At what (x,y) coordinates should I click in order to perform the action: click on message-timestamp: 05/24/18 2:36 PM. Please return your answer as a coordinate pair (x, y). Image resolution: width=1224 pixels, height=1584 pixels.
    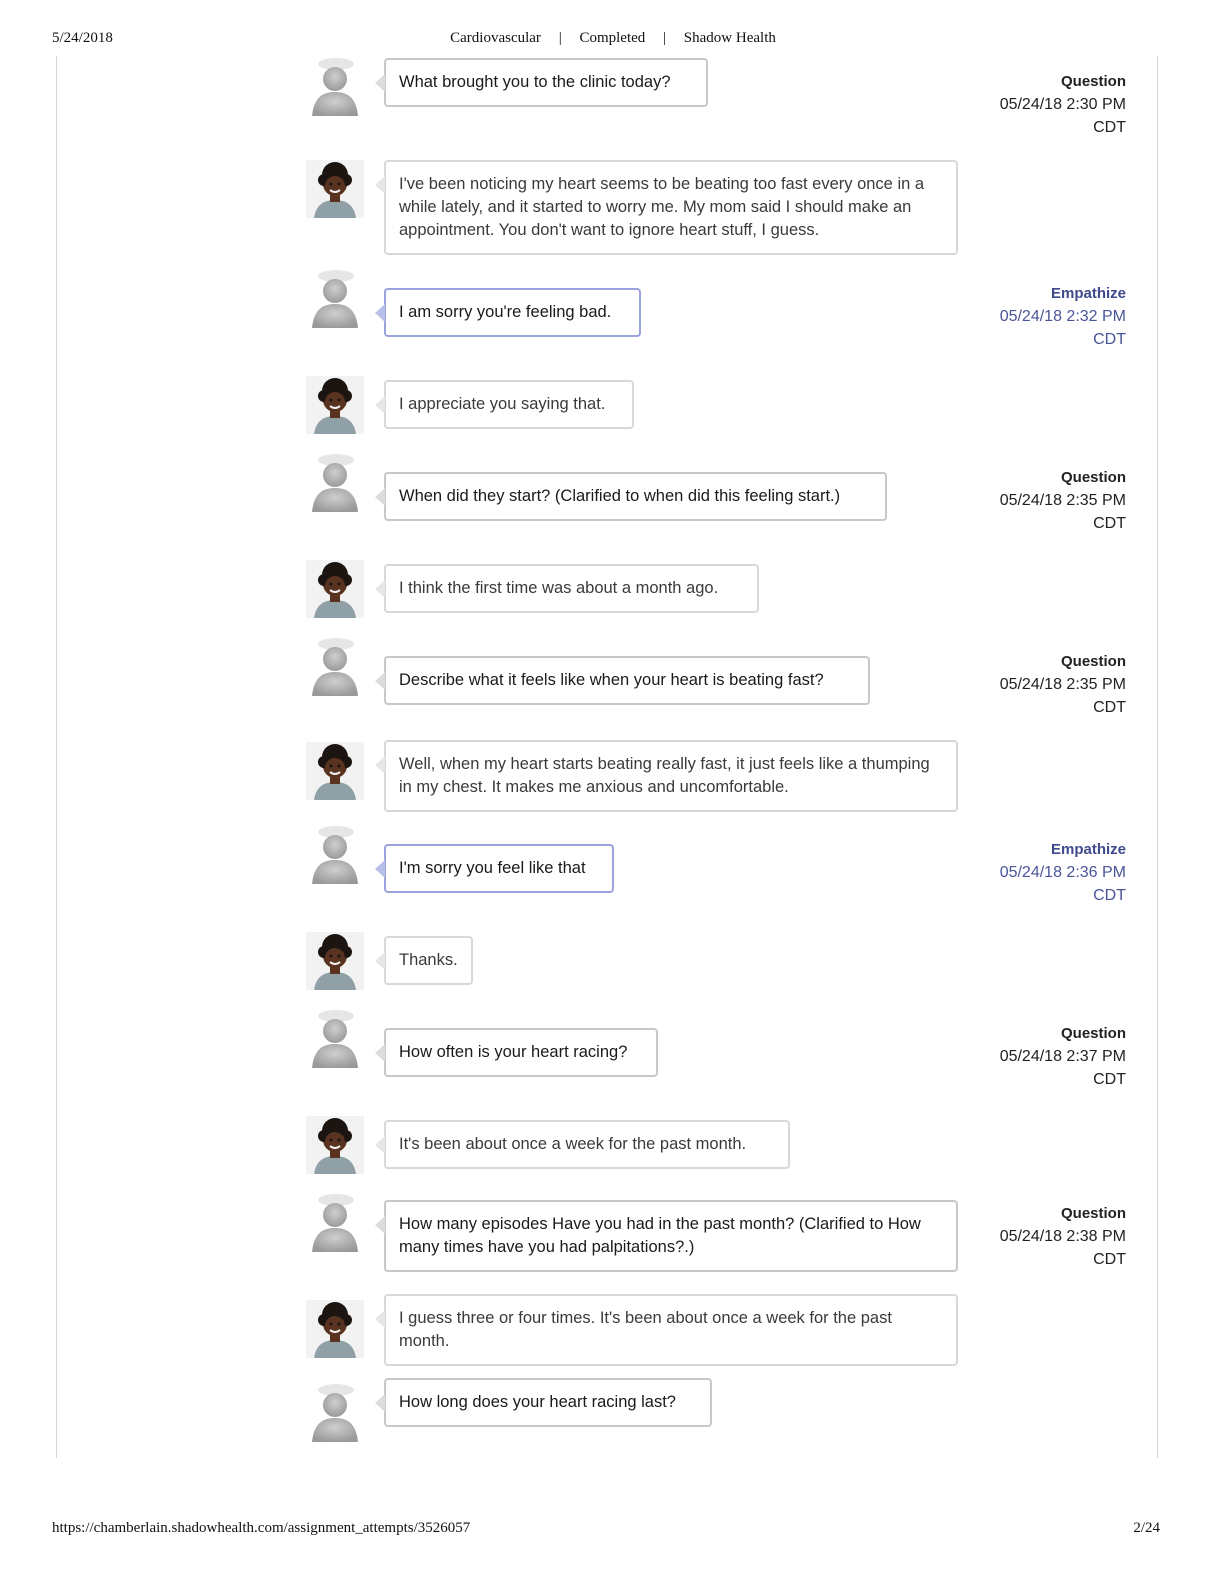
    Looking at the image, I should click on (1062, 872).